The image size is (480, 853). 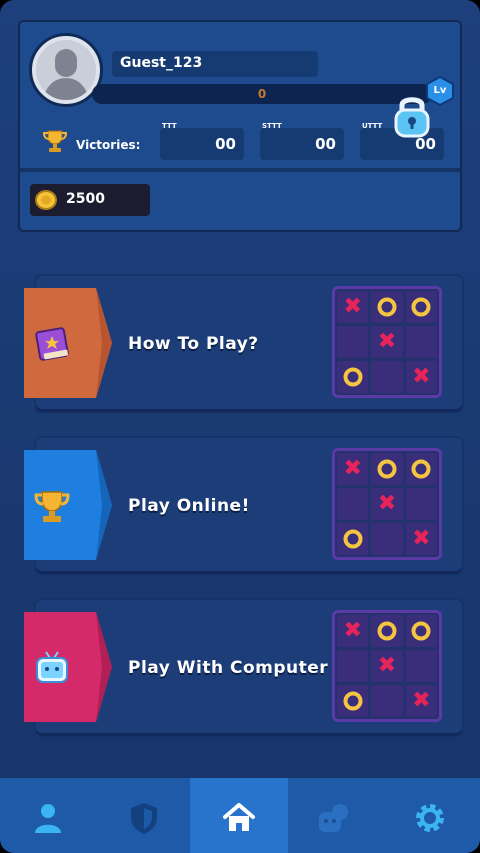 What do you see at coordinates (430, 818) in the screenshot?
I see `settings-icon` at bounding box center [430, 818].